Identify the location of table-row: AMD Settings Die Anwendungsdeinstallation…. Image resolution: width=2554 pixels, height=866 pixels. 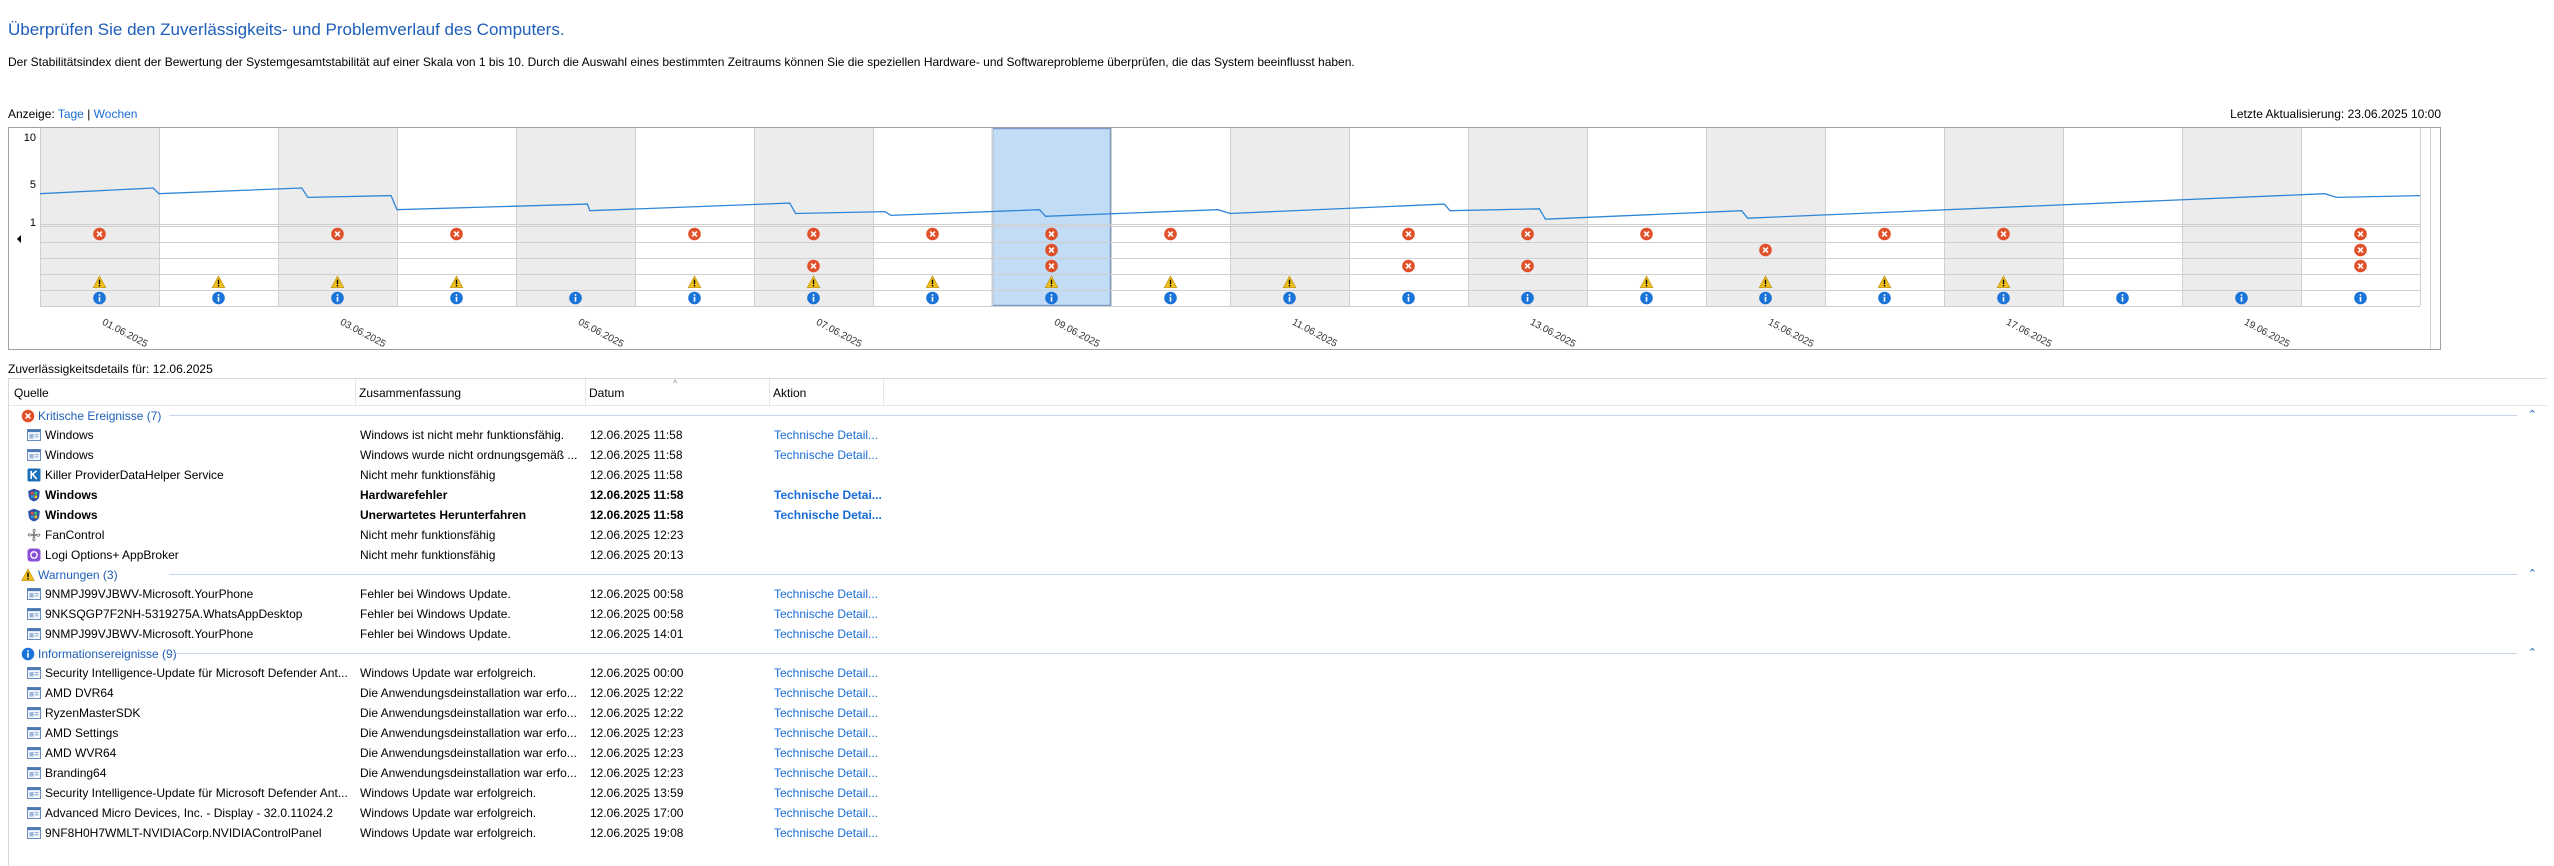
(1278, 733).